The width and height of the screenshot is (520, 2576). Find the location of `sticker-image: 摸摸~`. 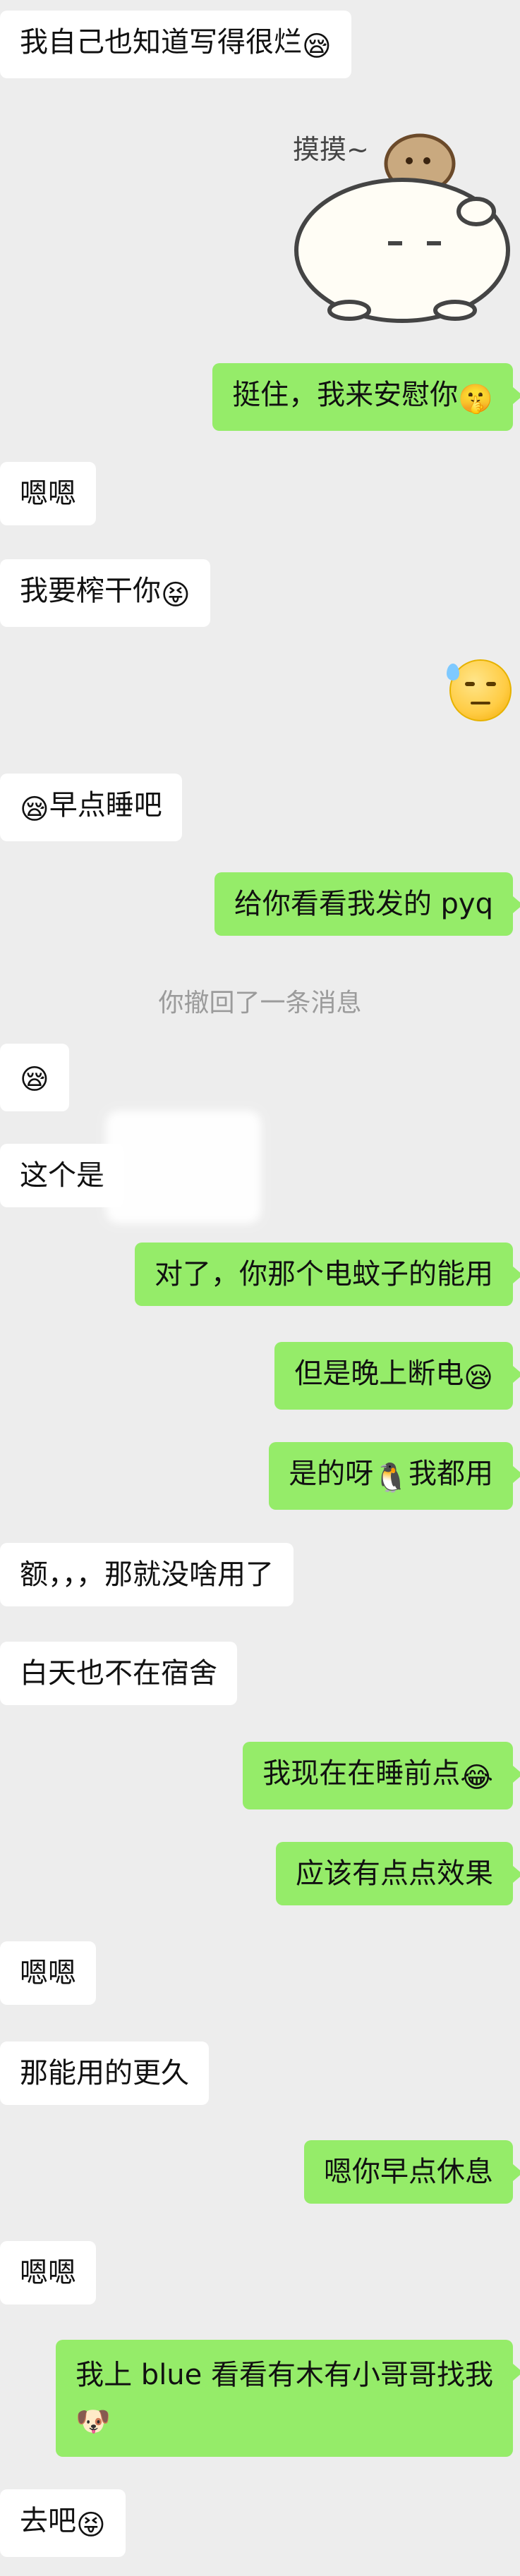

sticker-image: 摸摸~ is located at coordinates (402, 225).